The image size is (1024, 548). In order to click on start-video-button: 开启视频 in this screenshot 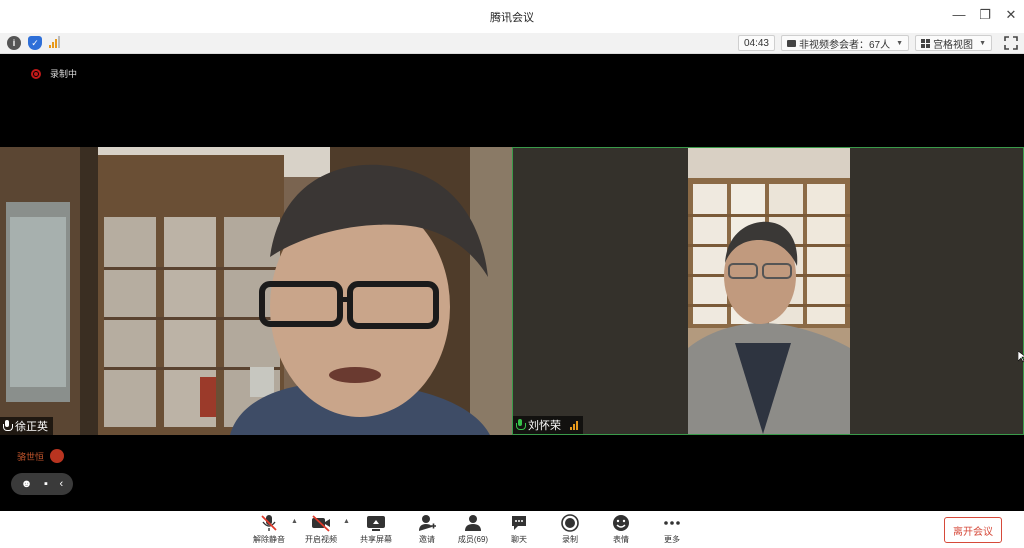, I will do `click(321, 529)`.